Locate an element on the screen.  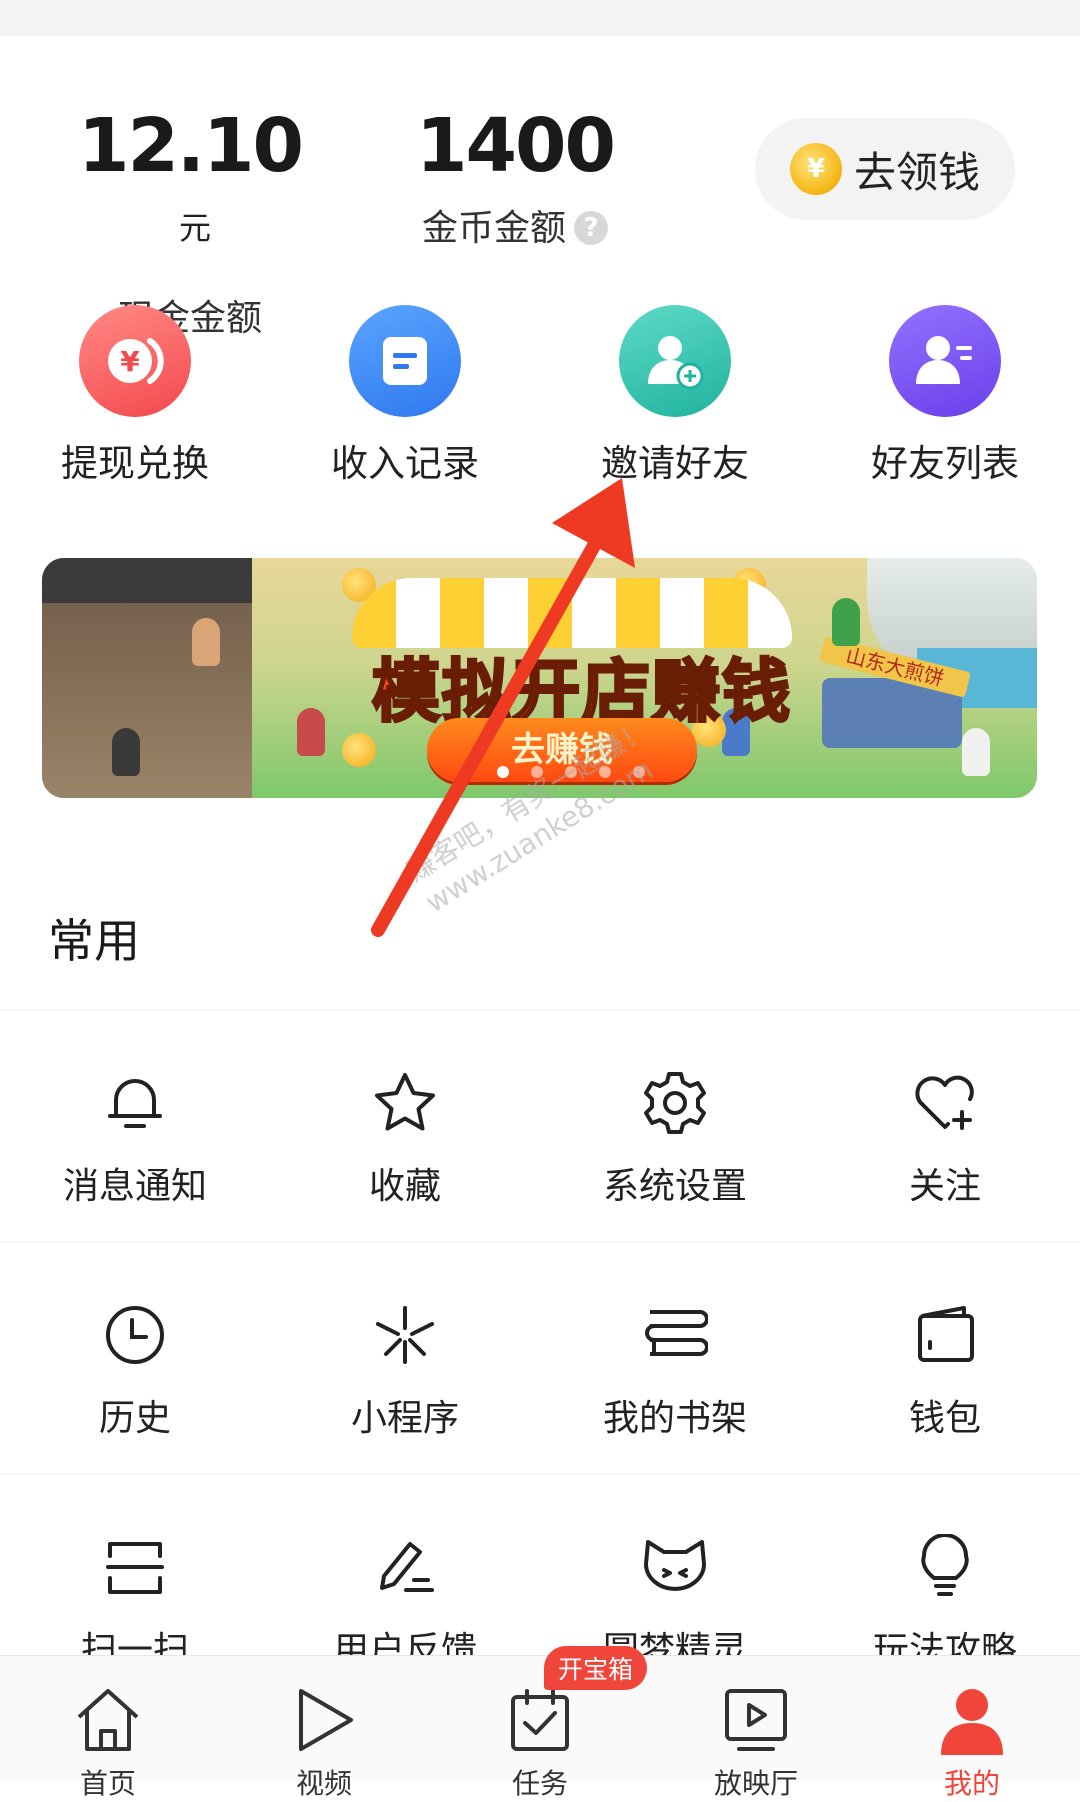
income-record-button: 收入记录 is located at coordinates (405, 396).